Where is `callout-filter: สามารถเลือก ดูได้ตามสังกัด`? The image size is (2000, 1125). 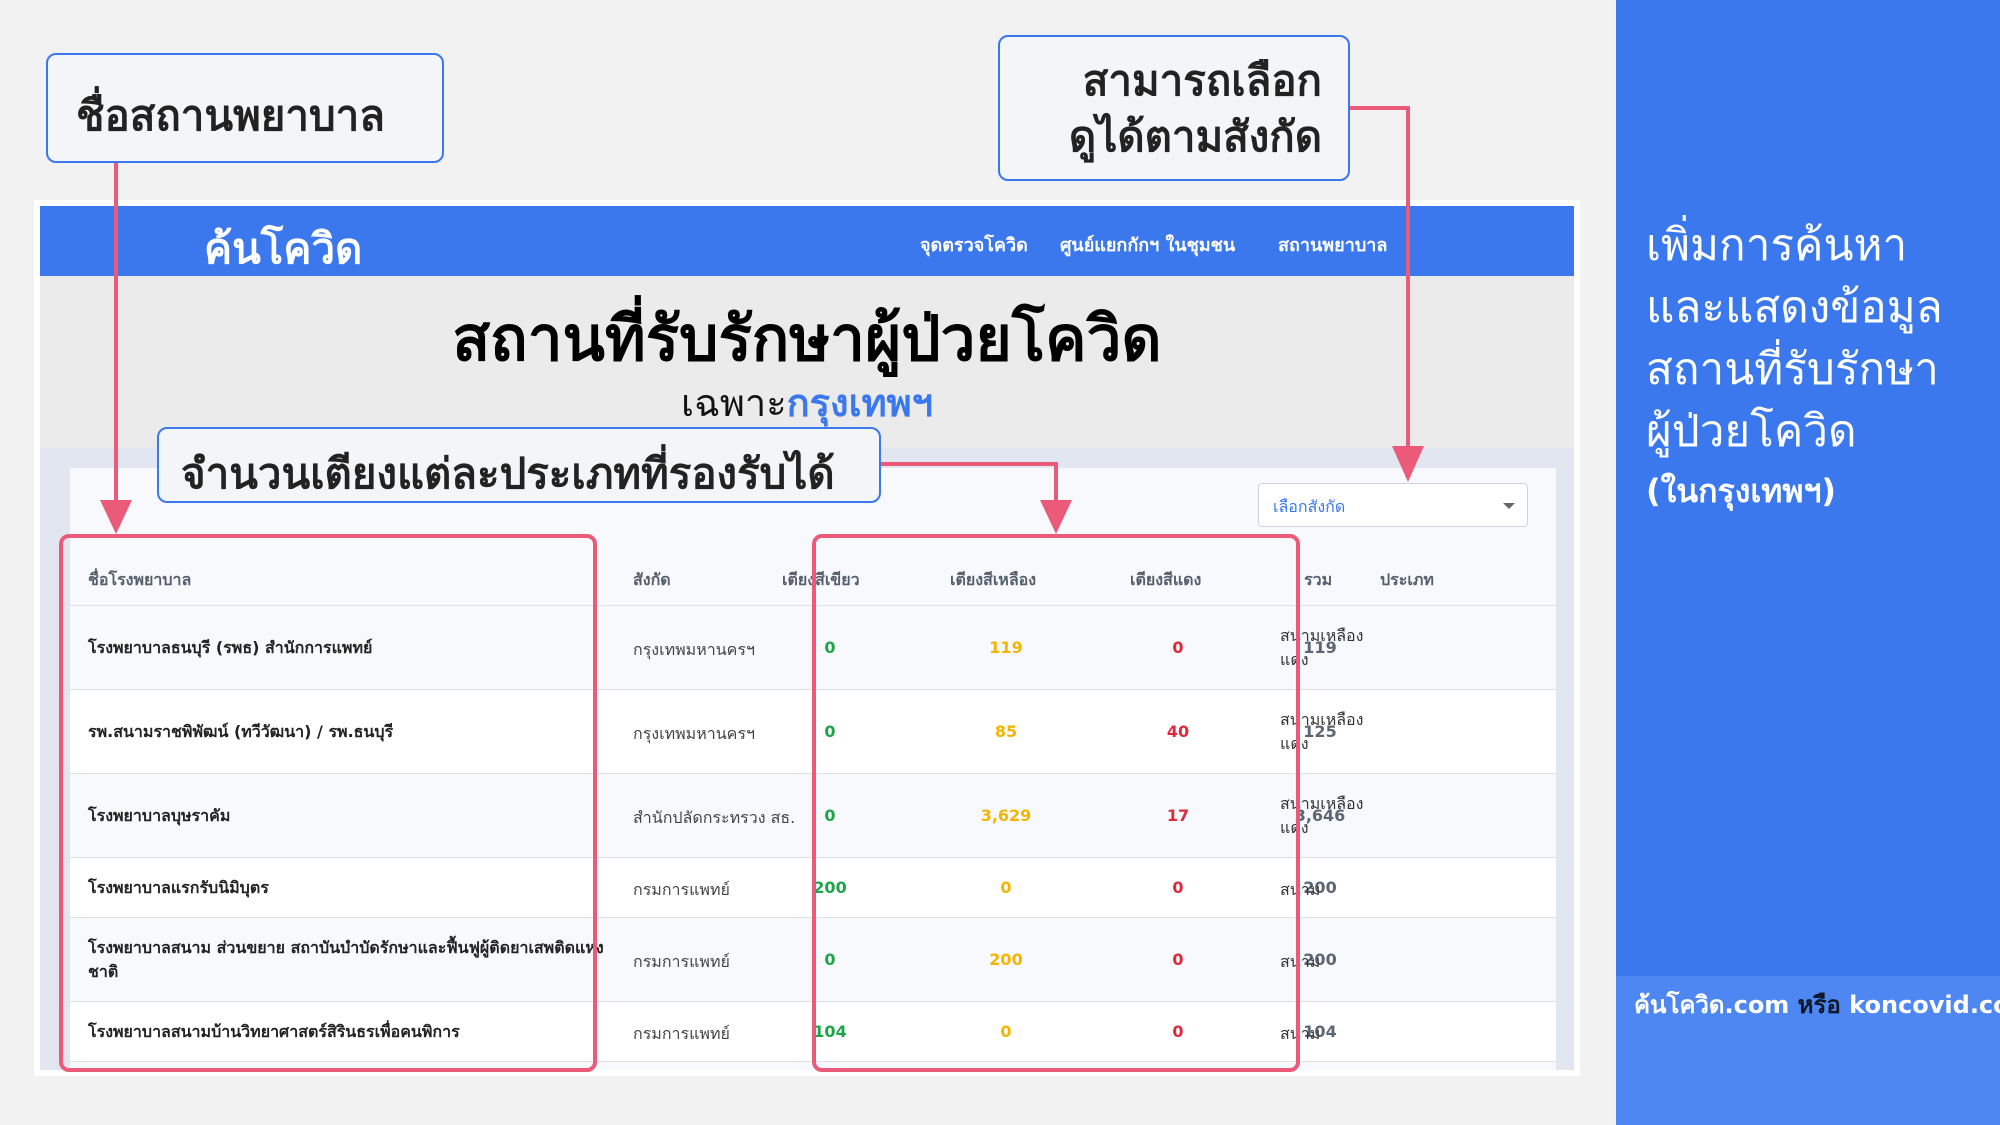
callout-filter: สามารถเลือก ดูได้ตามสังกัด is located at coordinates (1174, 108).